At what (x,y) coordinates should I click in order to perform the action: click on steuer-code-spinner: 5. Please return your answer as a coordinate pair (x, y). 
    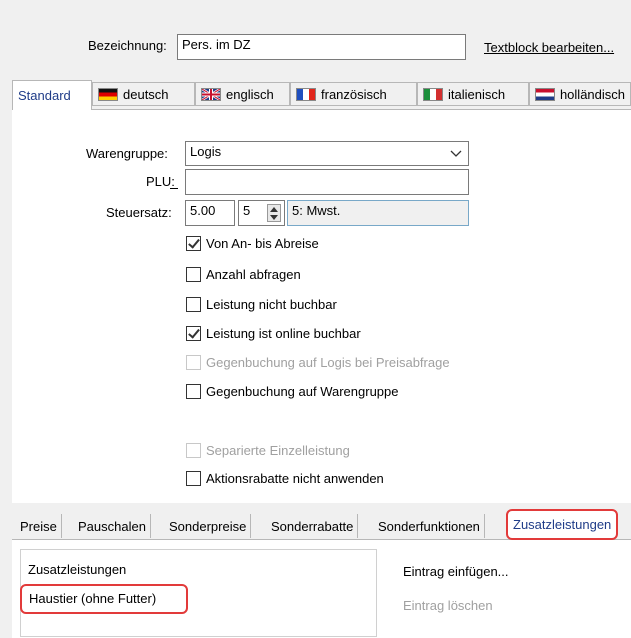
    Looking at the image, I should click on (261, 213).